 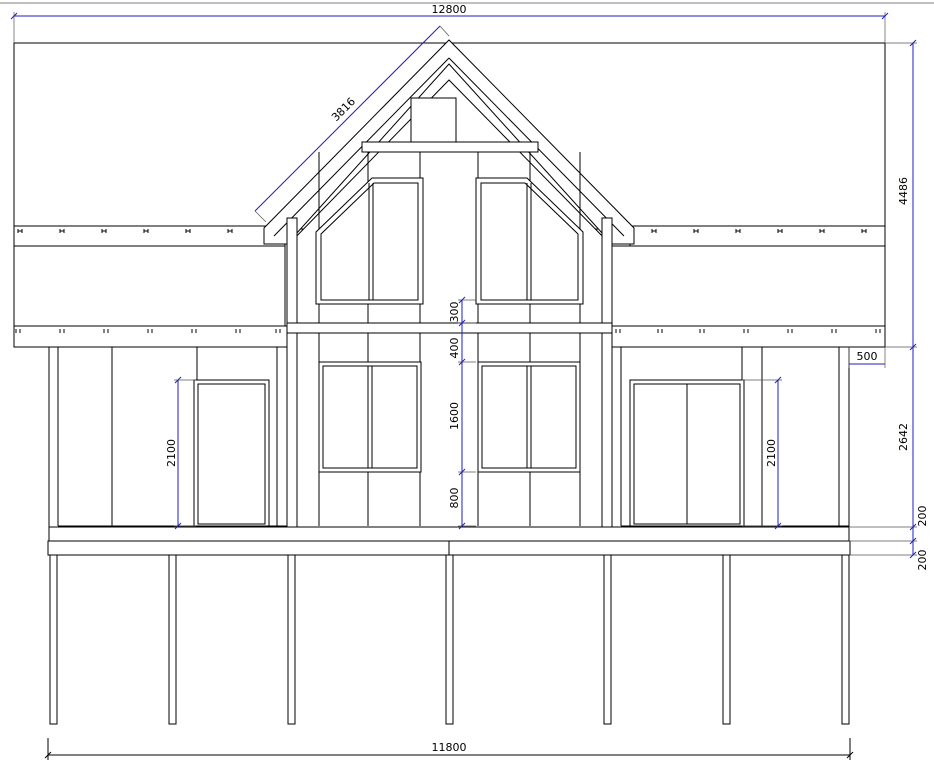 I want to click on dim-label: 1600, so click(x=454, y=416).